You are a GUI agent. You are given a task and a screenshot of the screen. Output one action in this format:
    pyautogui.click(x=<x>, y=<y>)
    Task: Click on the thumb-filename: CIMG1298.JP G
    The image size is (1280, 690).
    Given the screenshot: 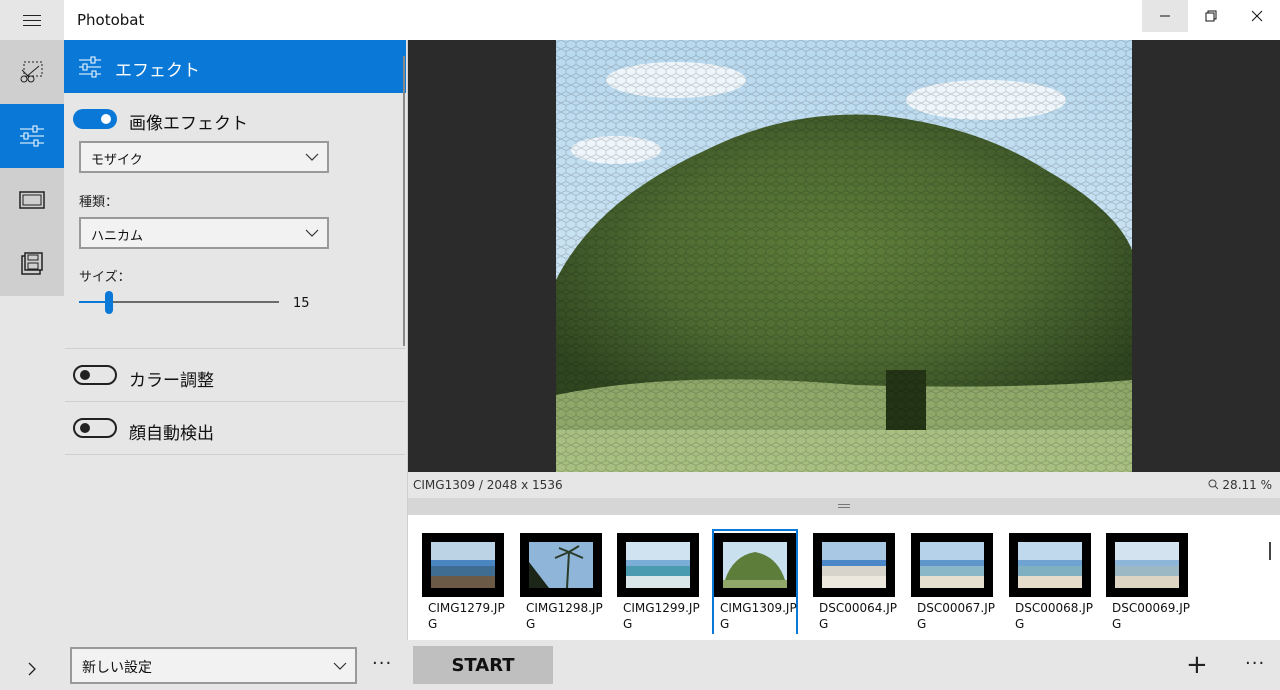 What is the action you would take?
    pyautogui.click(x=564, y=616)
    